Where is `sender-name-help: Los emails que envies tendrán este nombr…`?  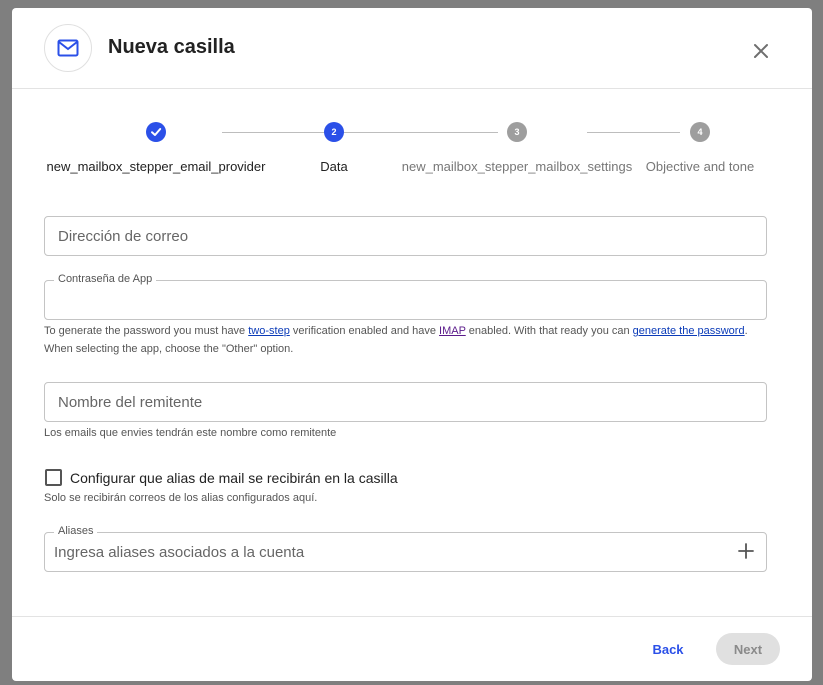
sender-name-help: Los emails que envies tendrán este nombr… is located at coordinates (190, 433).